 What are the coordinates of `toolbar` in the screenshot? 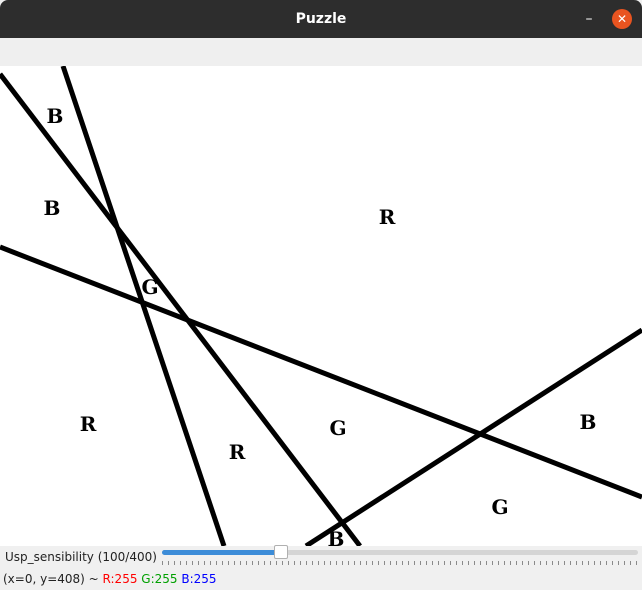 It's located at (321, 52).